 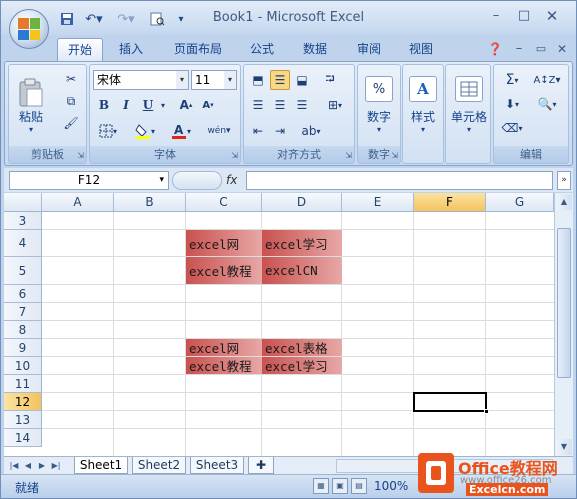 What do you see at coordinates (28, 466) in the screenshot?
I see `prev-sheet-icon: ◀` at bounding box center [28, 466].